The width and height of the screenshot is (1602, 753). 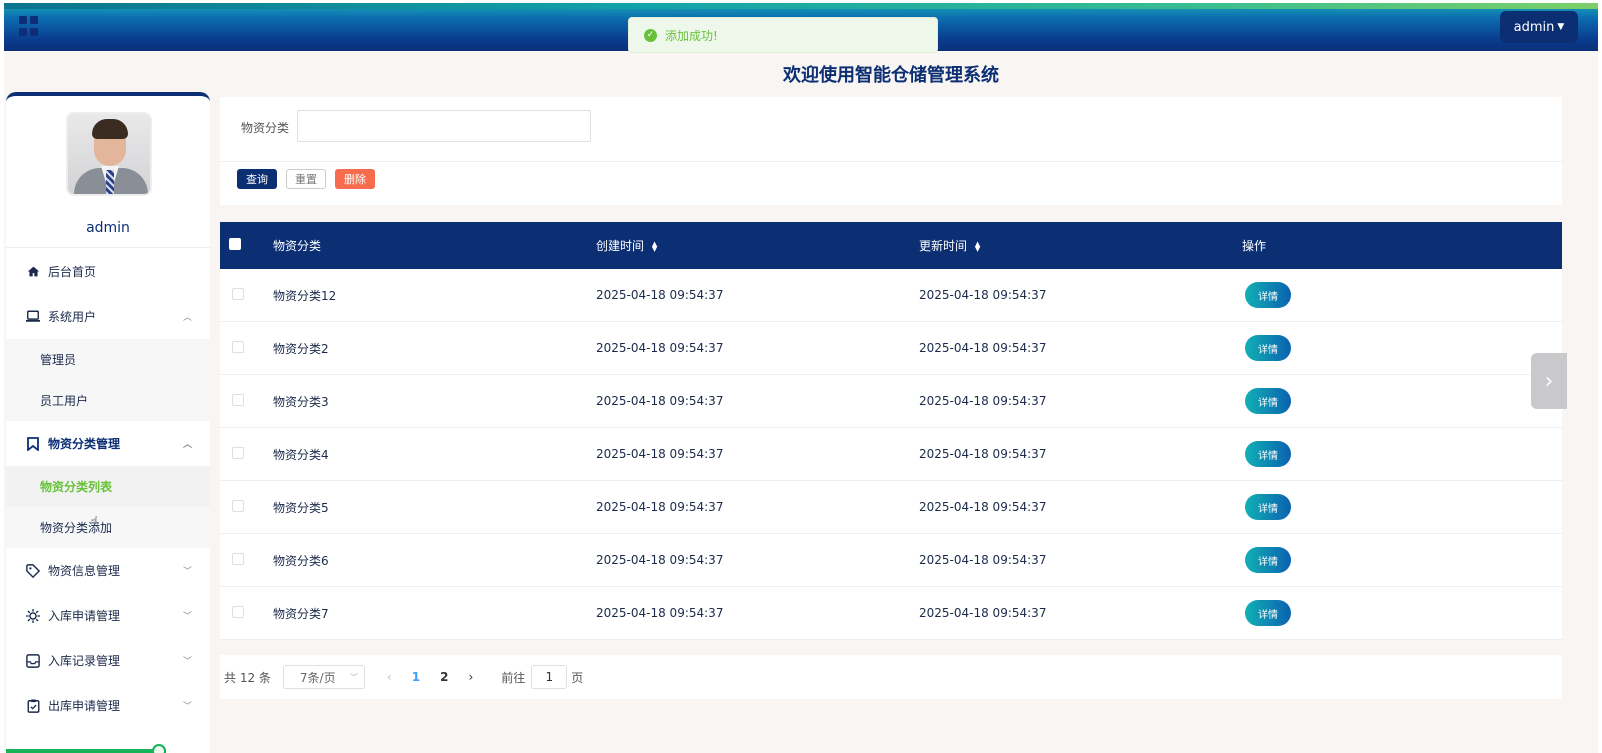 What do you see at coordinates (620, 246) in the screenshot?
I see `column-header-label: 创建时间` at bounding box center [620, 246].